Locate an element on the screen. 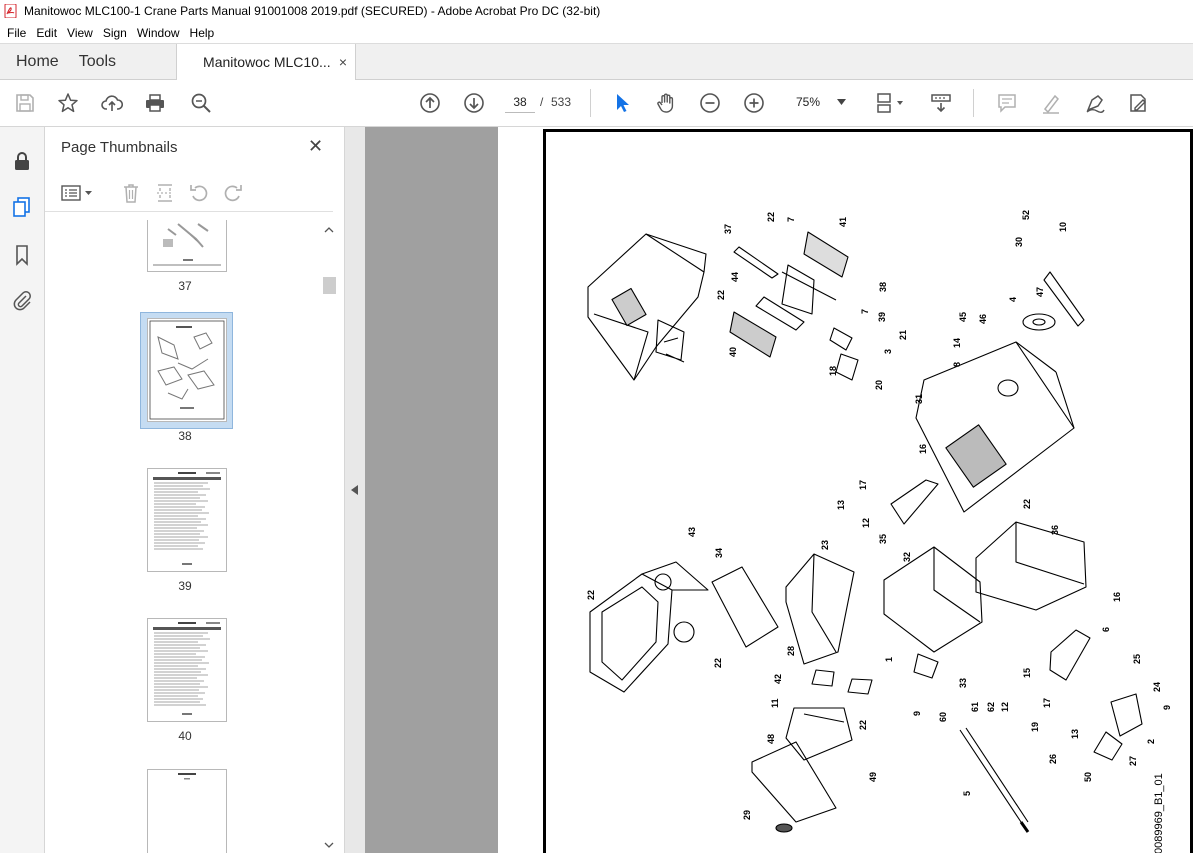 The height and width of the screenshot is (853, 1193). callout-label: 15 is located at coordinates (1027, 673).